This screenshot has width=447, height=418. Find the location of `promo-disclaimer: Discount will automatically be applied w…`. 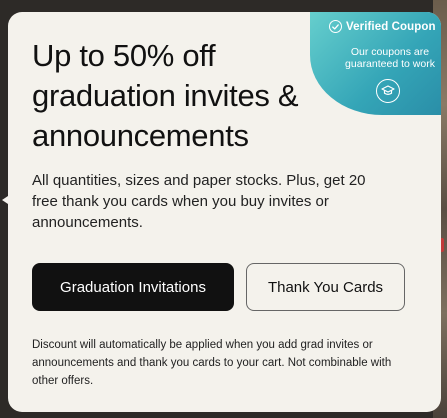

promo-disclaimer: Discount will automatically be applied w… is located at coordinates (212, 363).